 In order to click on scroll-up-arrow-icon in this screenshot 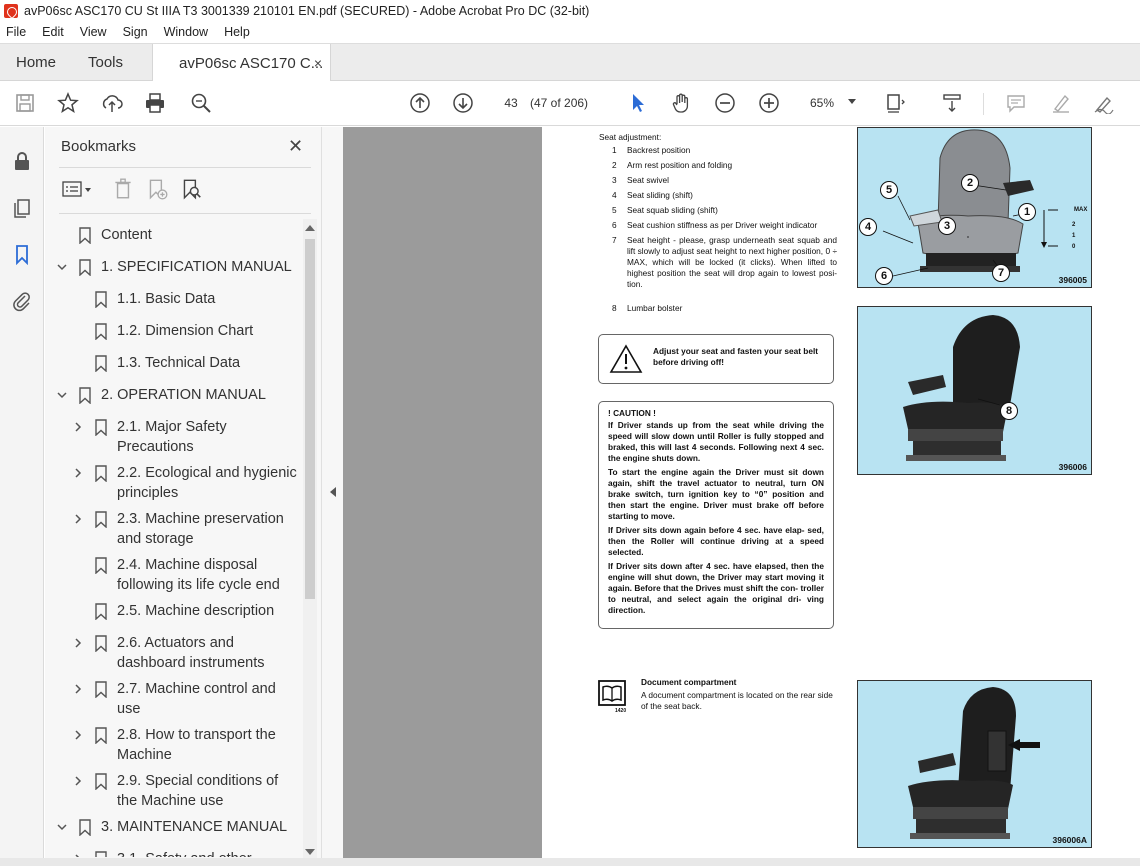, I will do `click(310, 228)`.